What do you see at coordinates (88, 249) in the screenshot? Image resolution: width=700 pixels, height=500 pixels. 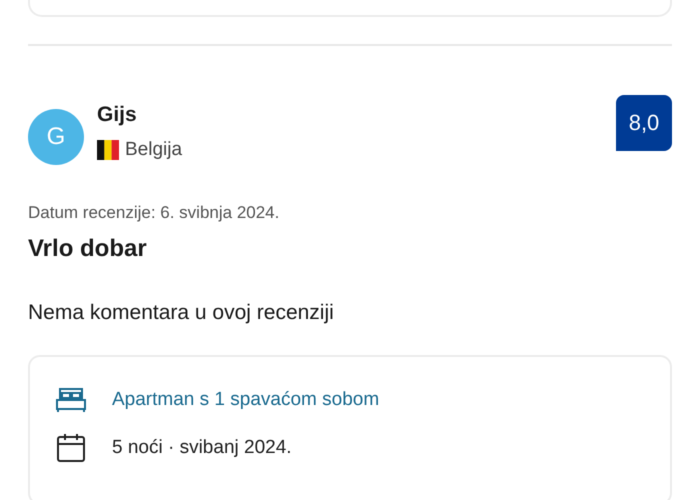 I see `review-title: Vrlo dobar` at bounding box center [88, 249].